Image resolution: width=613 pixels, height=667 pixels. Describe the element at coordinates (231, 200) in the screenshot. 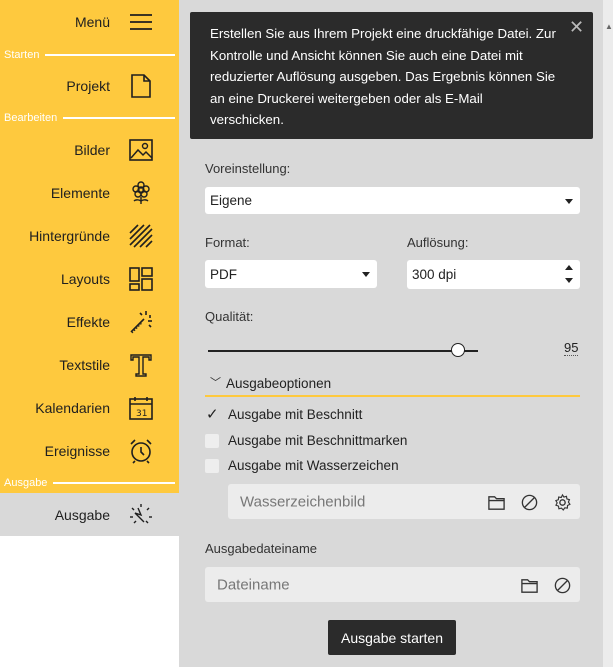

I see `preset-value: Eigene` at that location.